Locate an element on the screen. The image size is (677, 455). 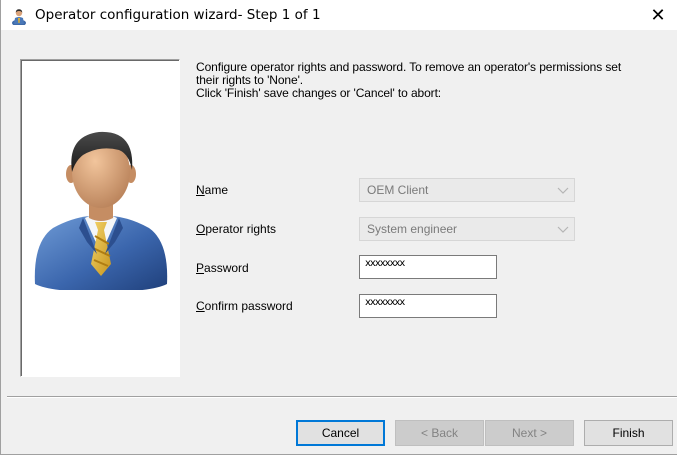
operator-rights-combobox: System engineer is located at coordinates (467, 229).